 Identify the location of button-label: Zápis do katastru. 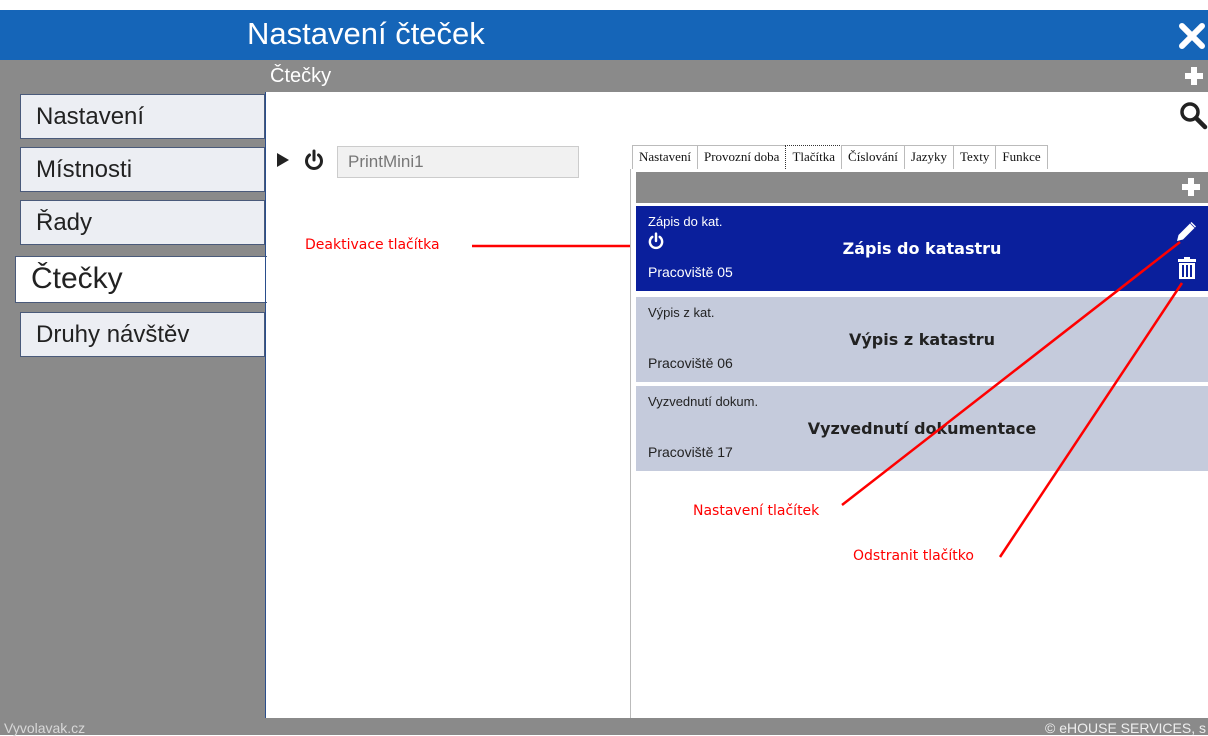
(922, 248).